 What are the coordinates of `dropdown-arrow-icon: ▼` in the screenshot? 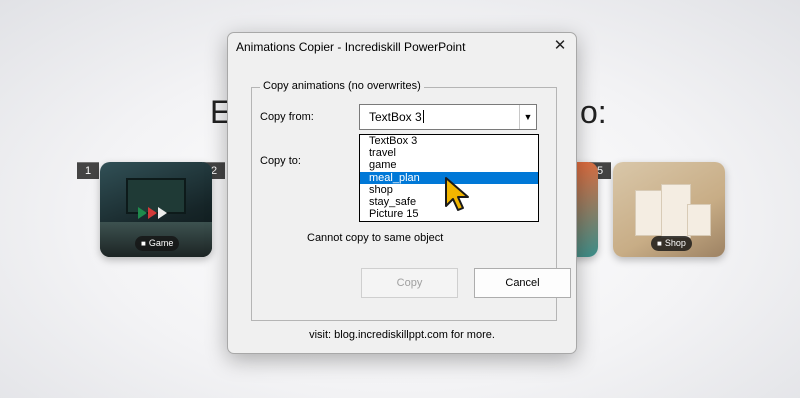 It's located at (527, 117).